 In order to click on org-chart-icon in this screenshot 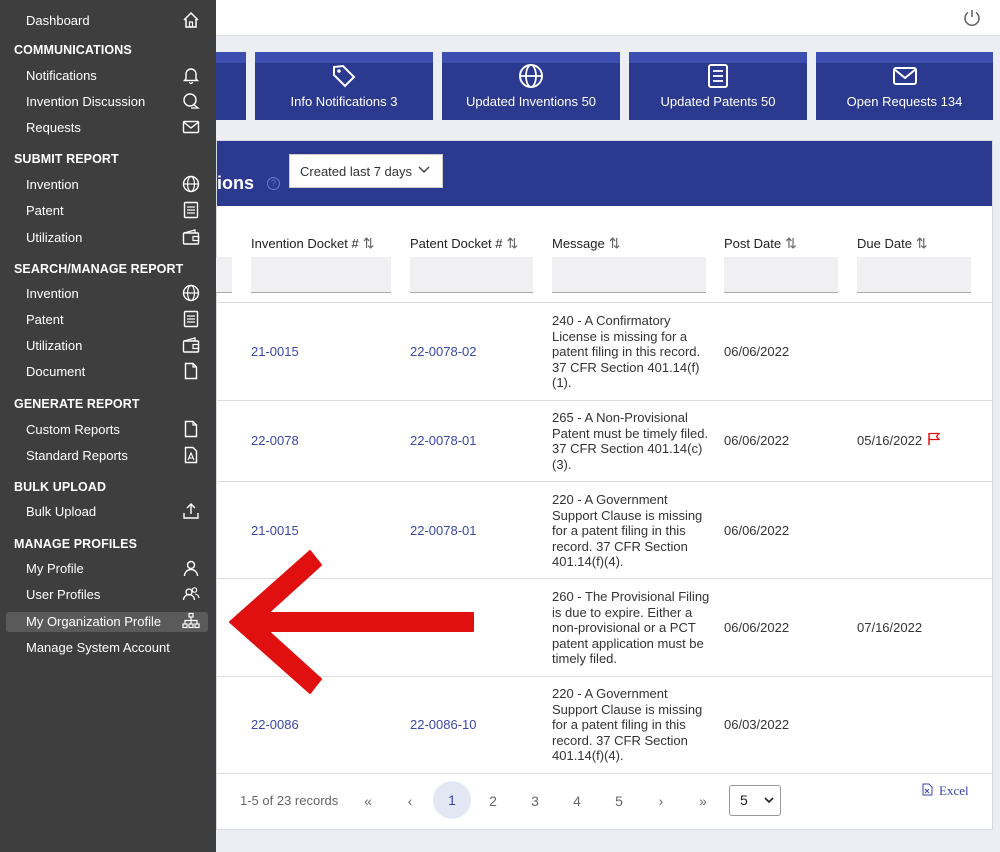, I will do `click(191, 620)`.